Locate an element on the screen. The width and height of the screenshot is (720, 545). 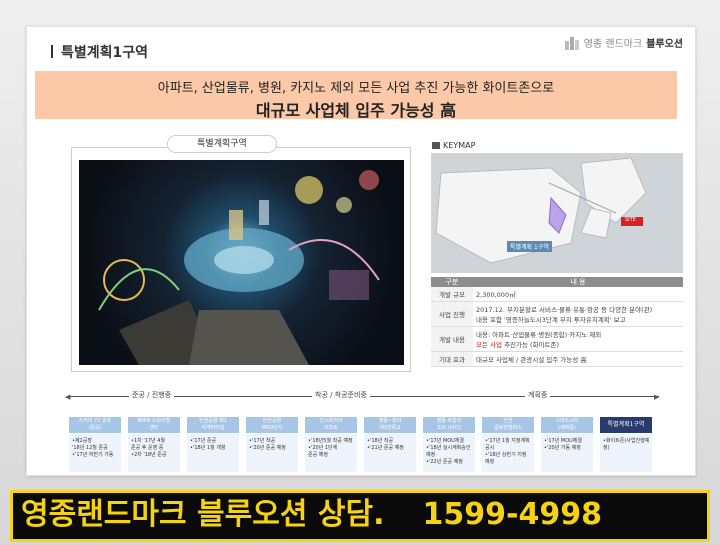
highlight-text: 모든 사업 is located at coordinates (489, 345).